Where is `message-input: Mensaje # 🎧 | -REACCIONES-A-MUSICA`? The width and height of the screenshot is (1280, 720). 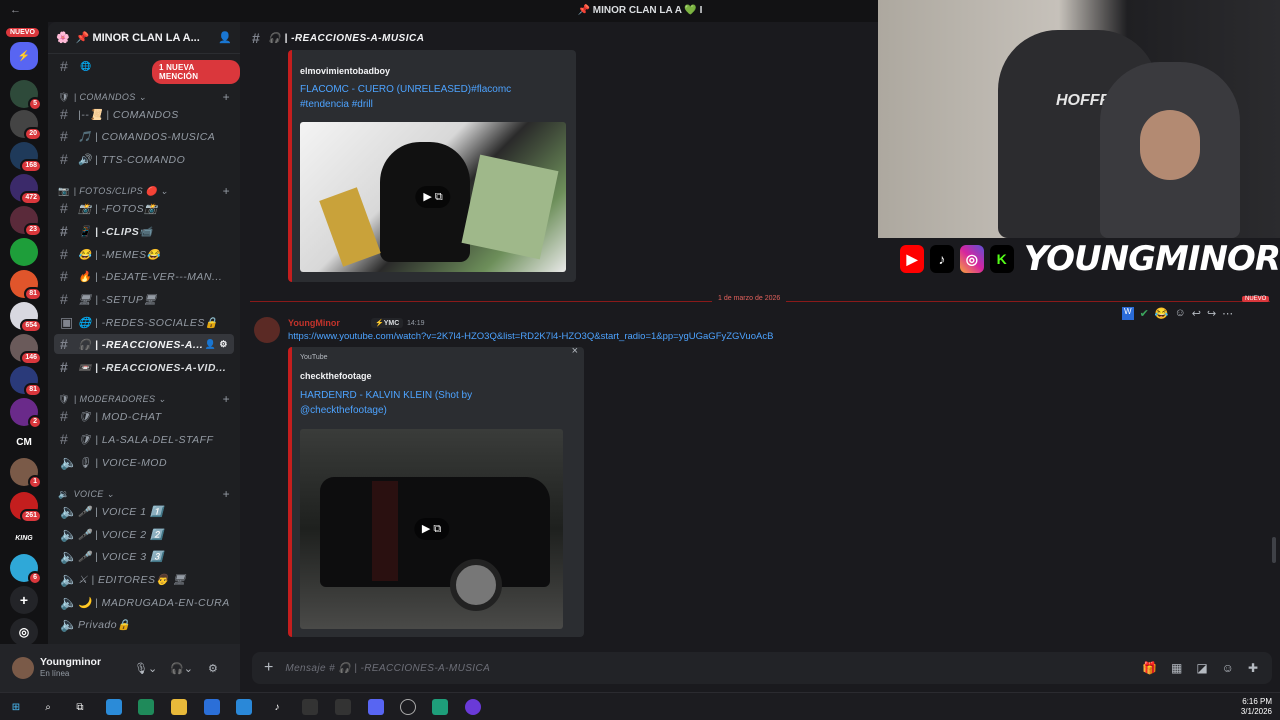 message-input: Mensaje # 🎧 | -REACCIONES-A-MUSICA is located at coordinates (387, 668).